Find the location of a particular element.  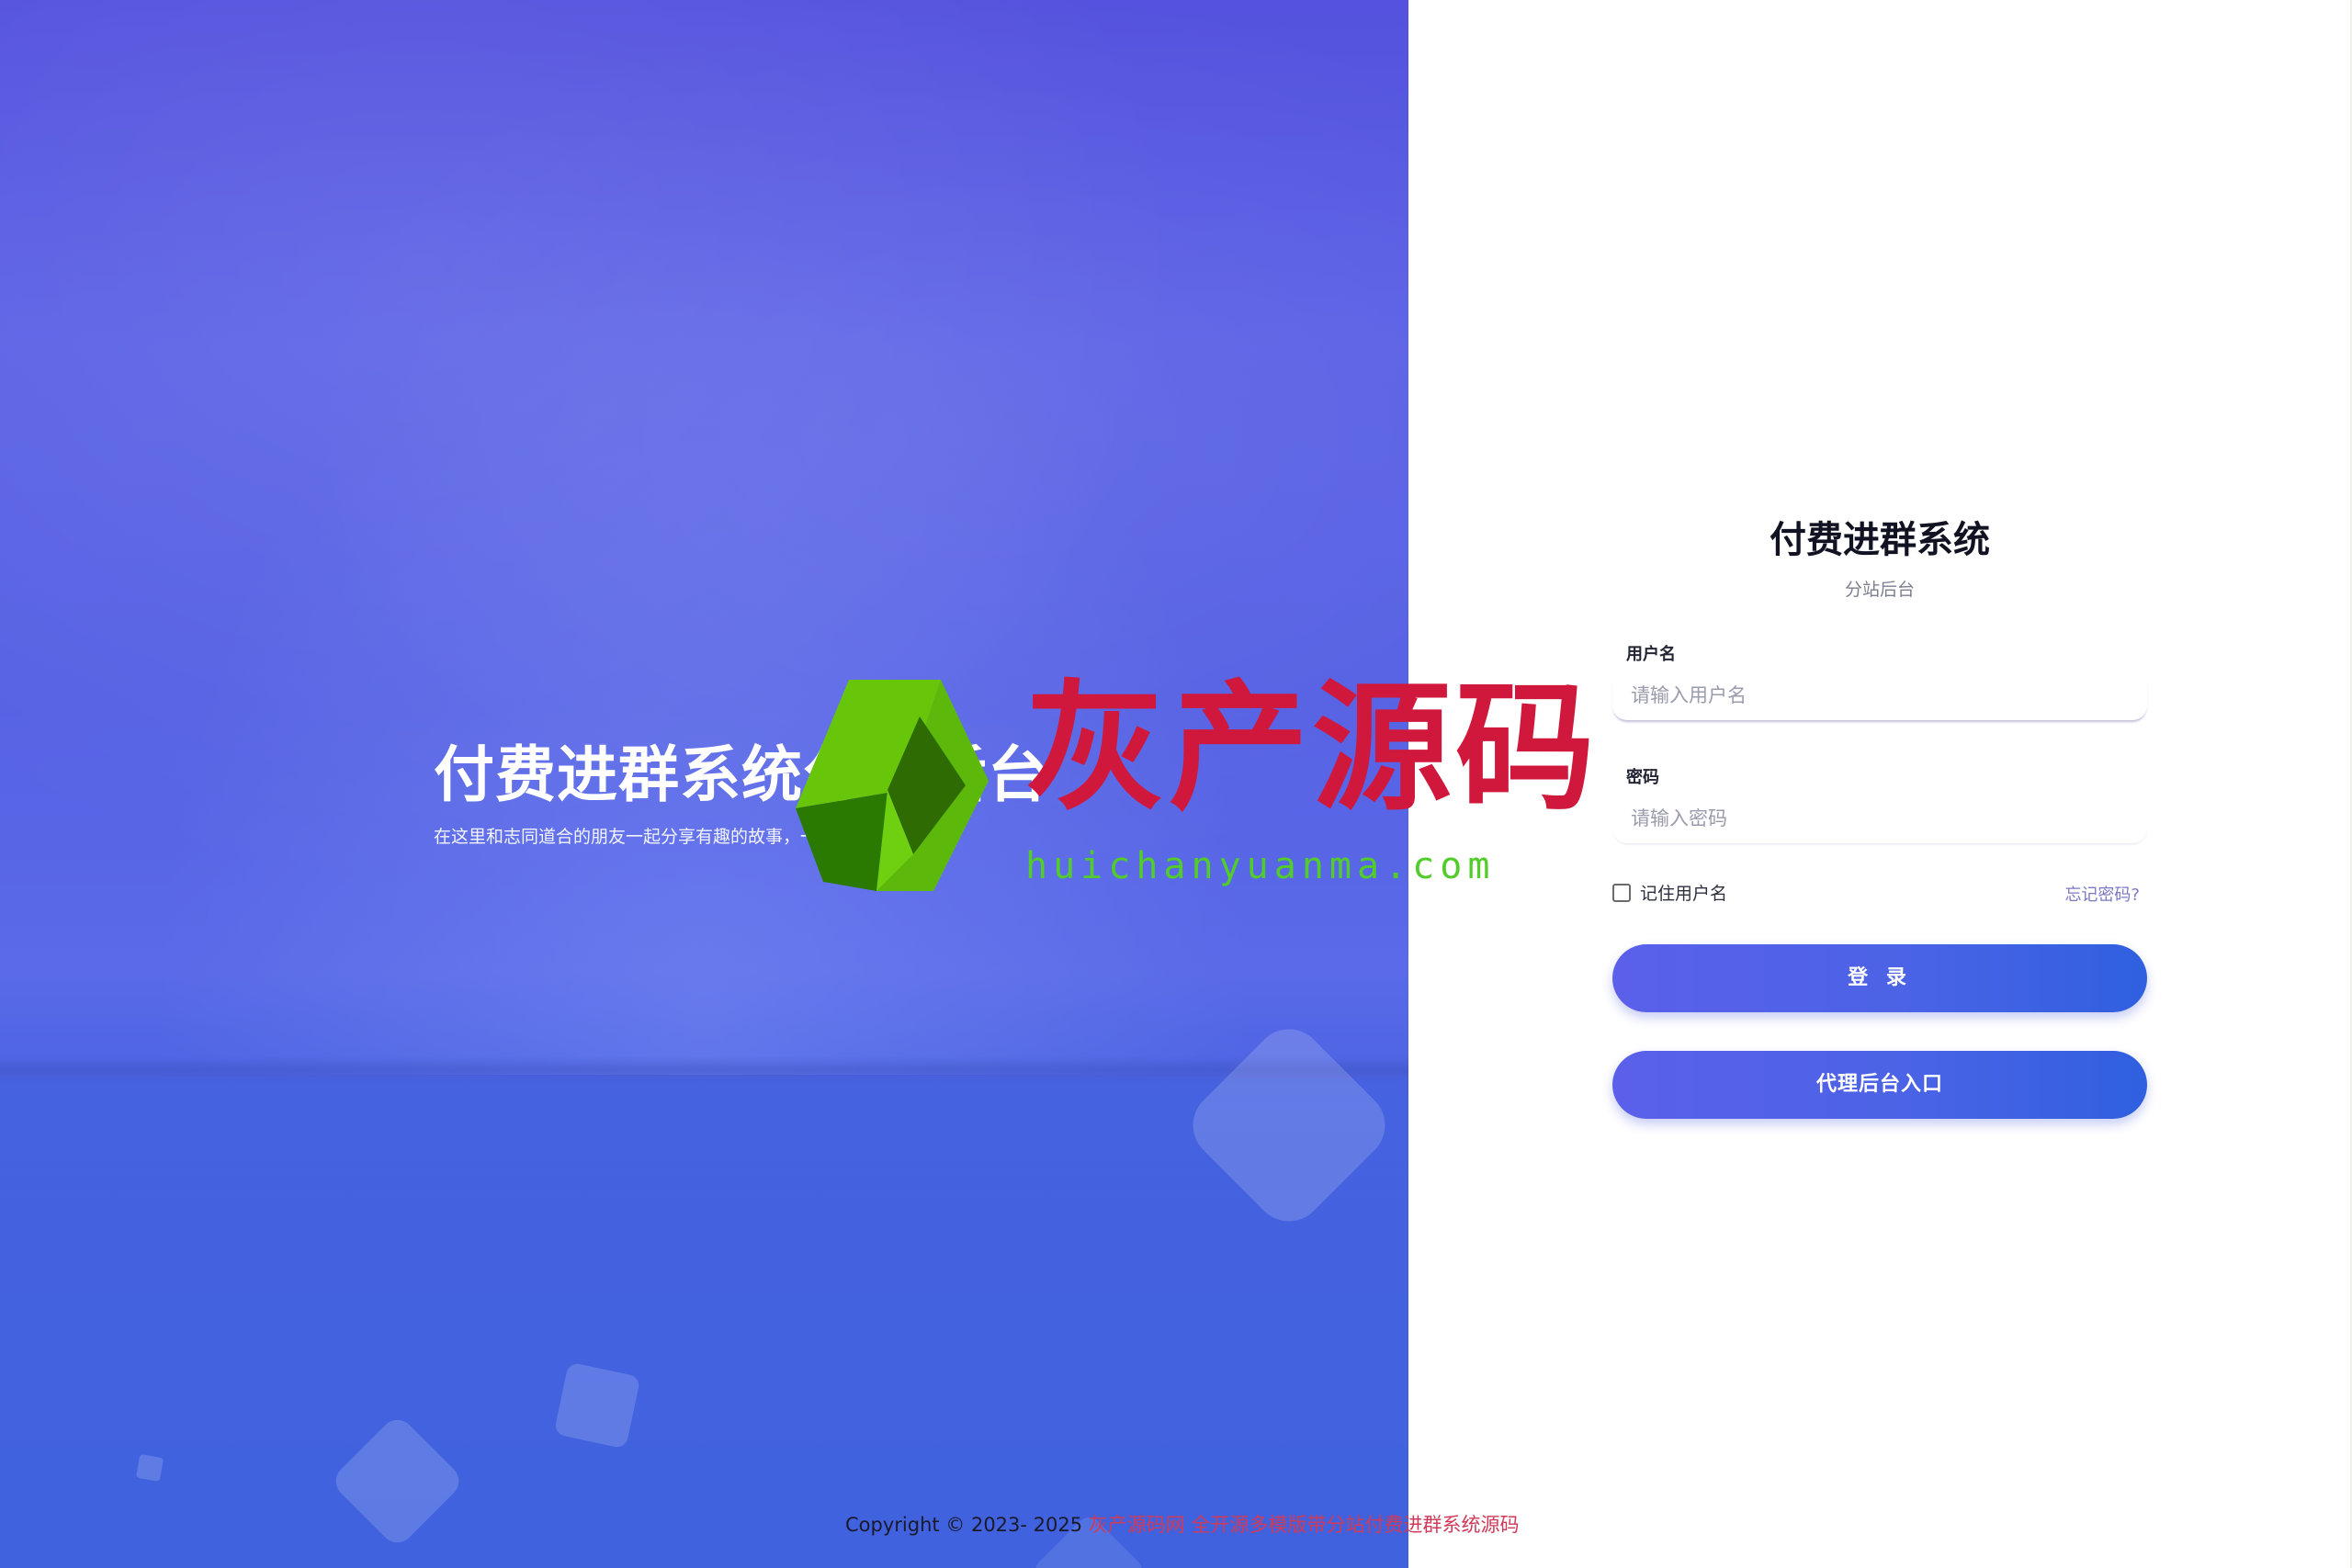

login-subtitle: 分站后台 is located at coordinates (1880, 590).